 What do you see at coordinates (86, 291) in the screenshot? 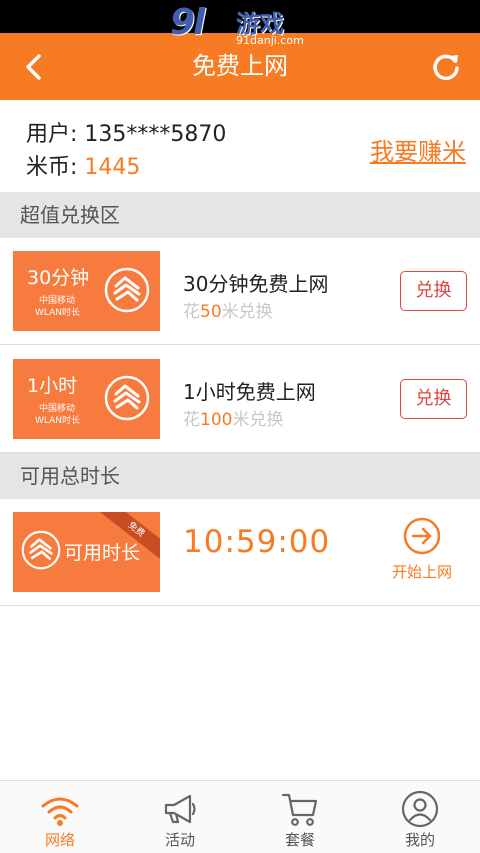
I see `package-card: 30分钟 中国移动 WLAN时长` at bounding box center [86, 291].